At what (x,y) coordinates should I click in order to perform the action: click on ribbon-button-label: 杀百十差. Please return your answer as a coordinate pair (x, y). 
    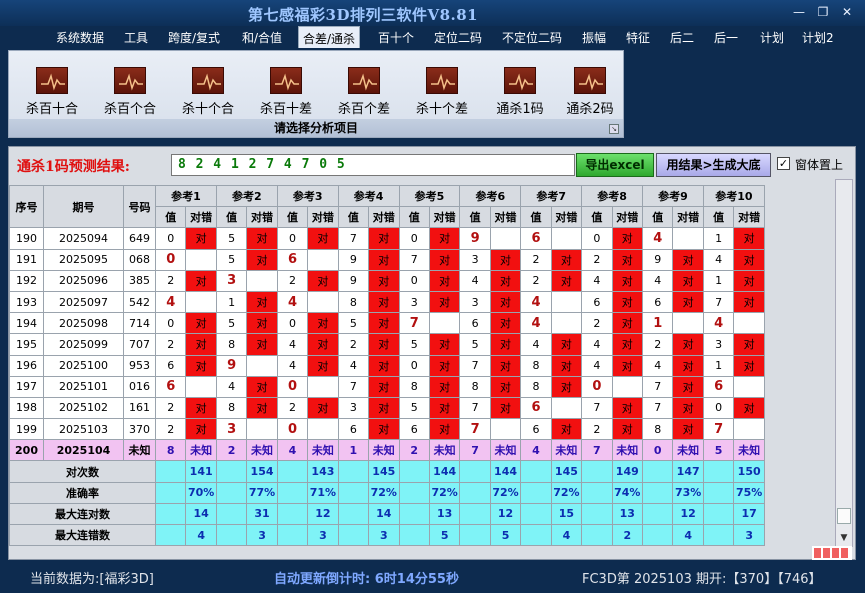
    Looking at the image, I should click on (285, 109).